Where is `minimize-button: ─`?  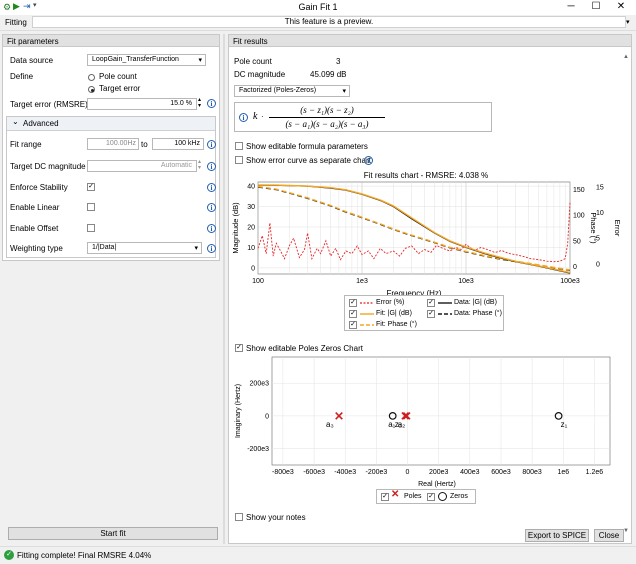 minimize-button: ─ is located at coordinates (571, 7).